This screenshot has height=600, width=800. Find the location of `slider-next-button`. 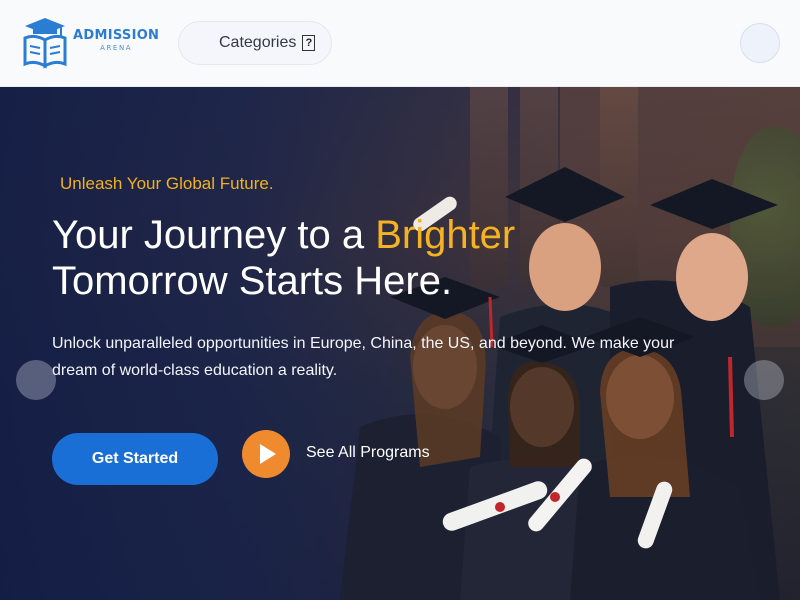

slider-next-button is located at coordinates (764, 380).